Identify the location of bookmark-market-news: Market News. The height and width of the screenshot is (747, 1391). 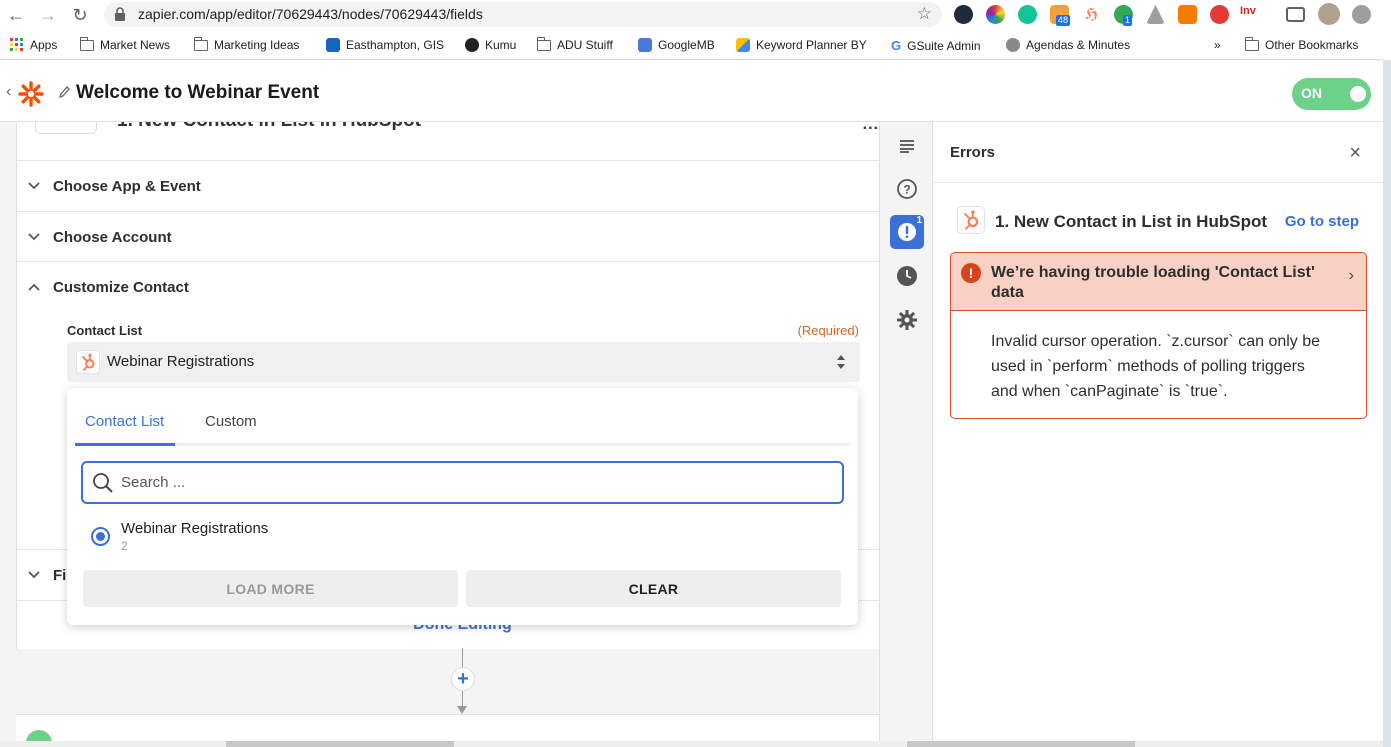
(124, 44).